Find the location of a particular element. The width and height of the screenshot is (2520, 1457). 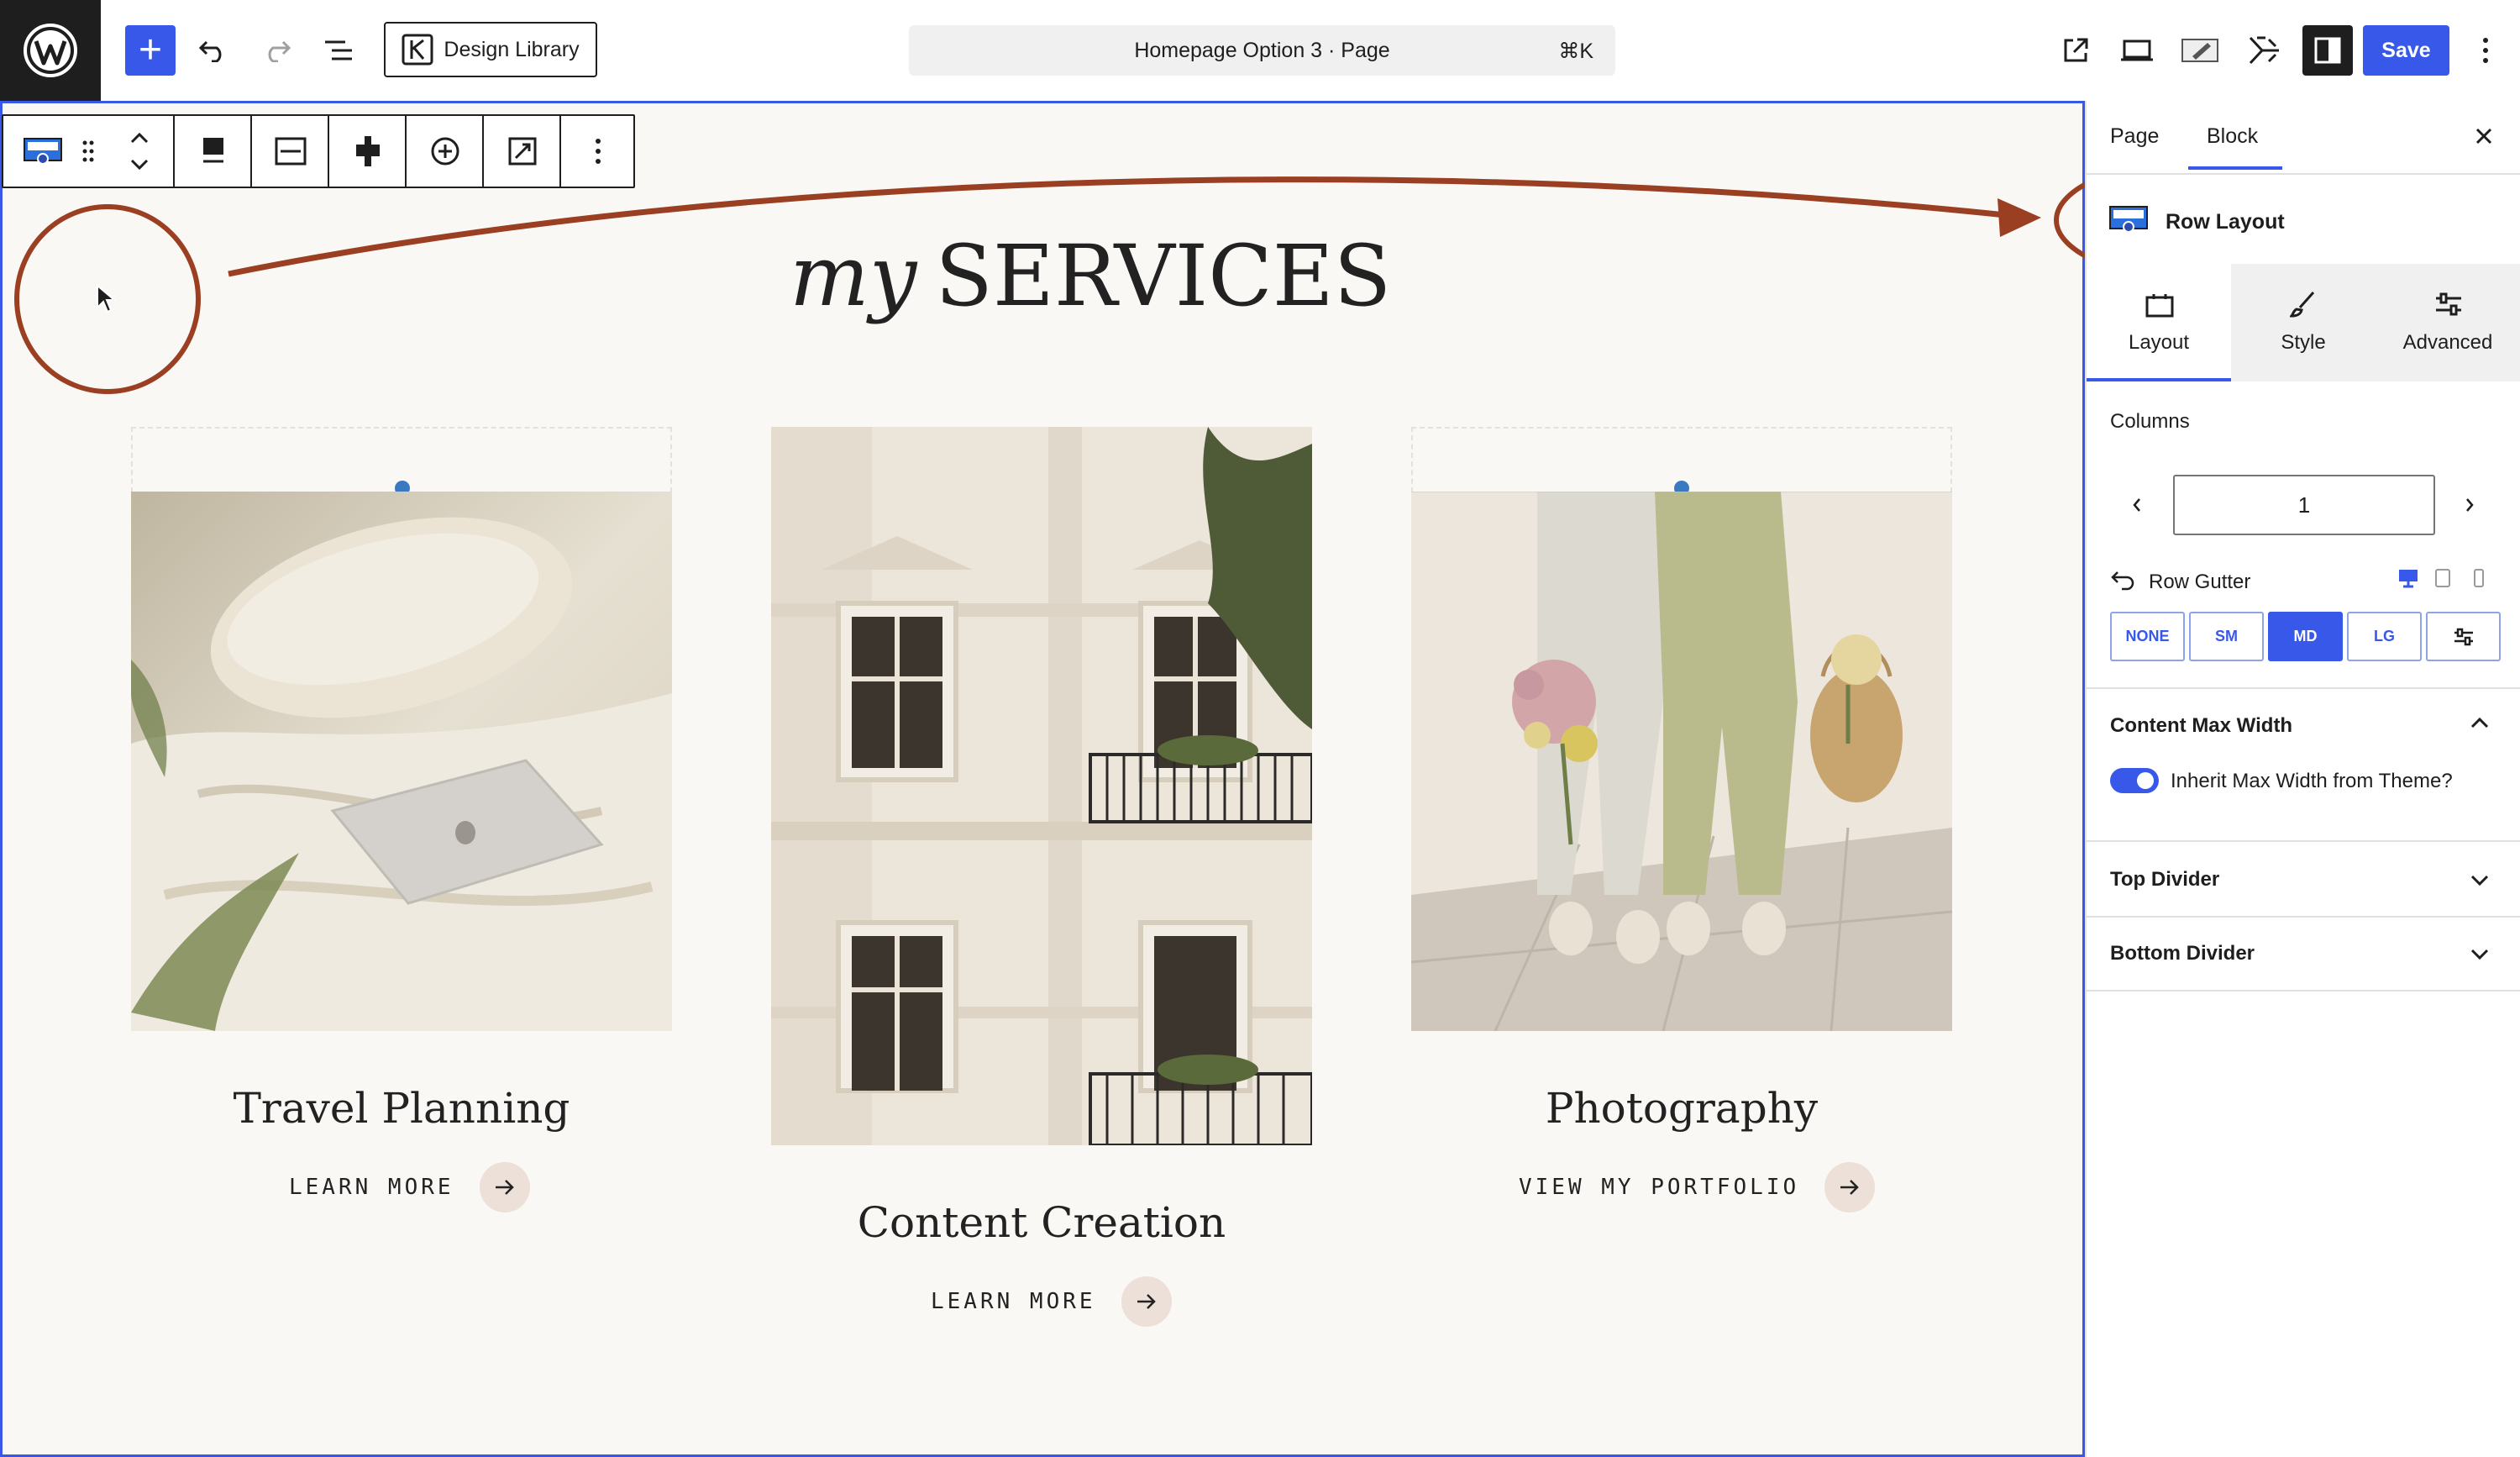

desktop-icon is located at coordinates (2408, 580).